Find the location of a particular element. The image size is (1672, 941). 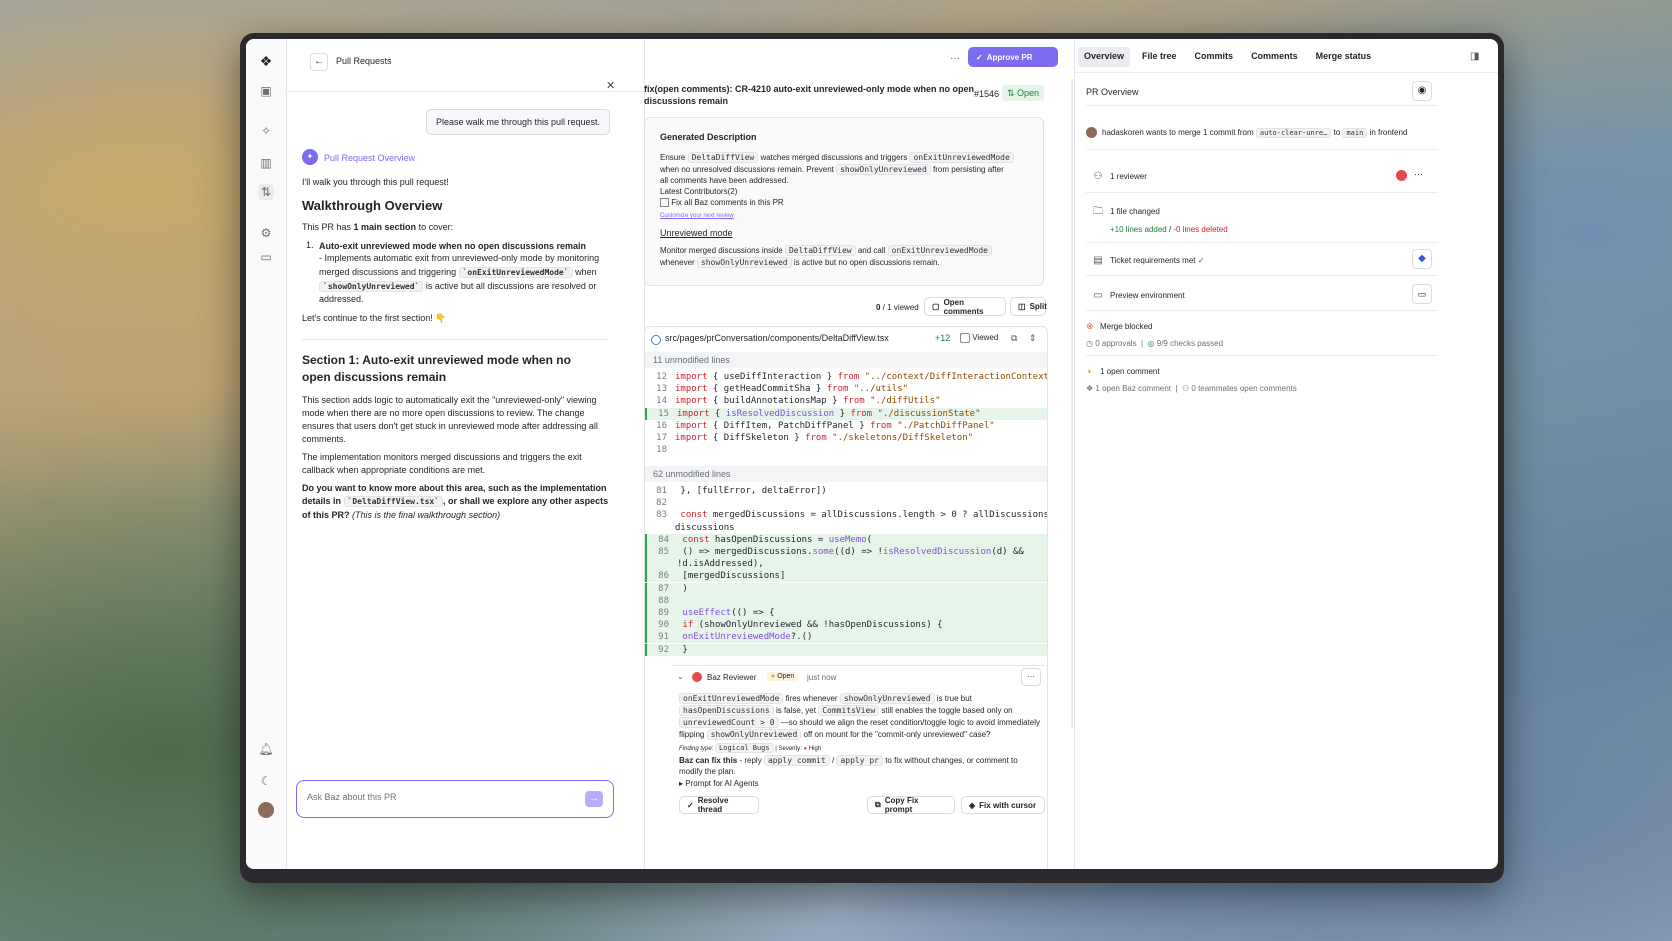

viewed-toggle: Viewed is located at coordinates (979, 338).